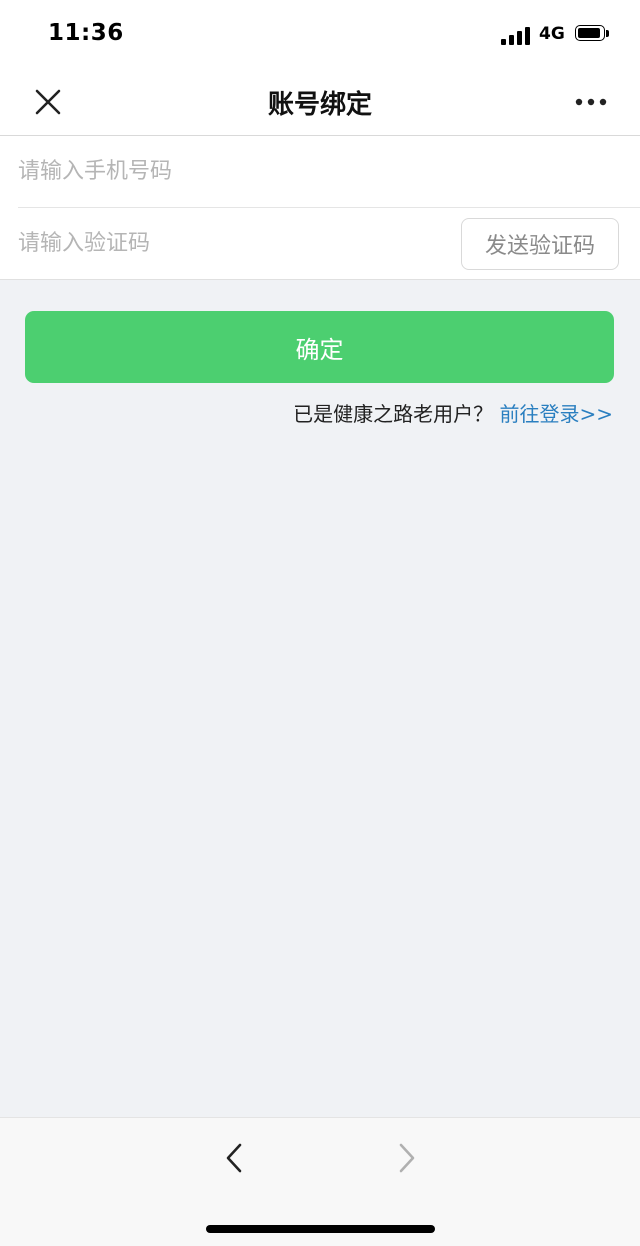 Image resolution: width=640 pixels, height=1246 pixels. What do you see at coordinates (517, 35) in the screenshot?
I see `signal-icon` at bounding box center [517, 35].